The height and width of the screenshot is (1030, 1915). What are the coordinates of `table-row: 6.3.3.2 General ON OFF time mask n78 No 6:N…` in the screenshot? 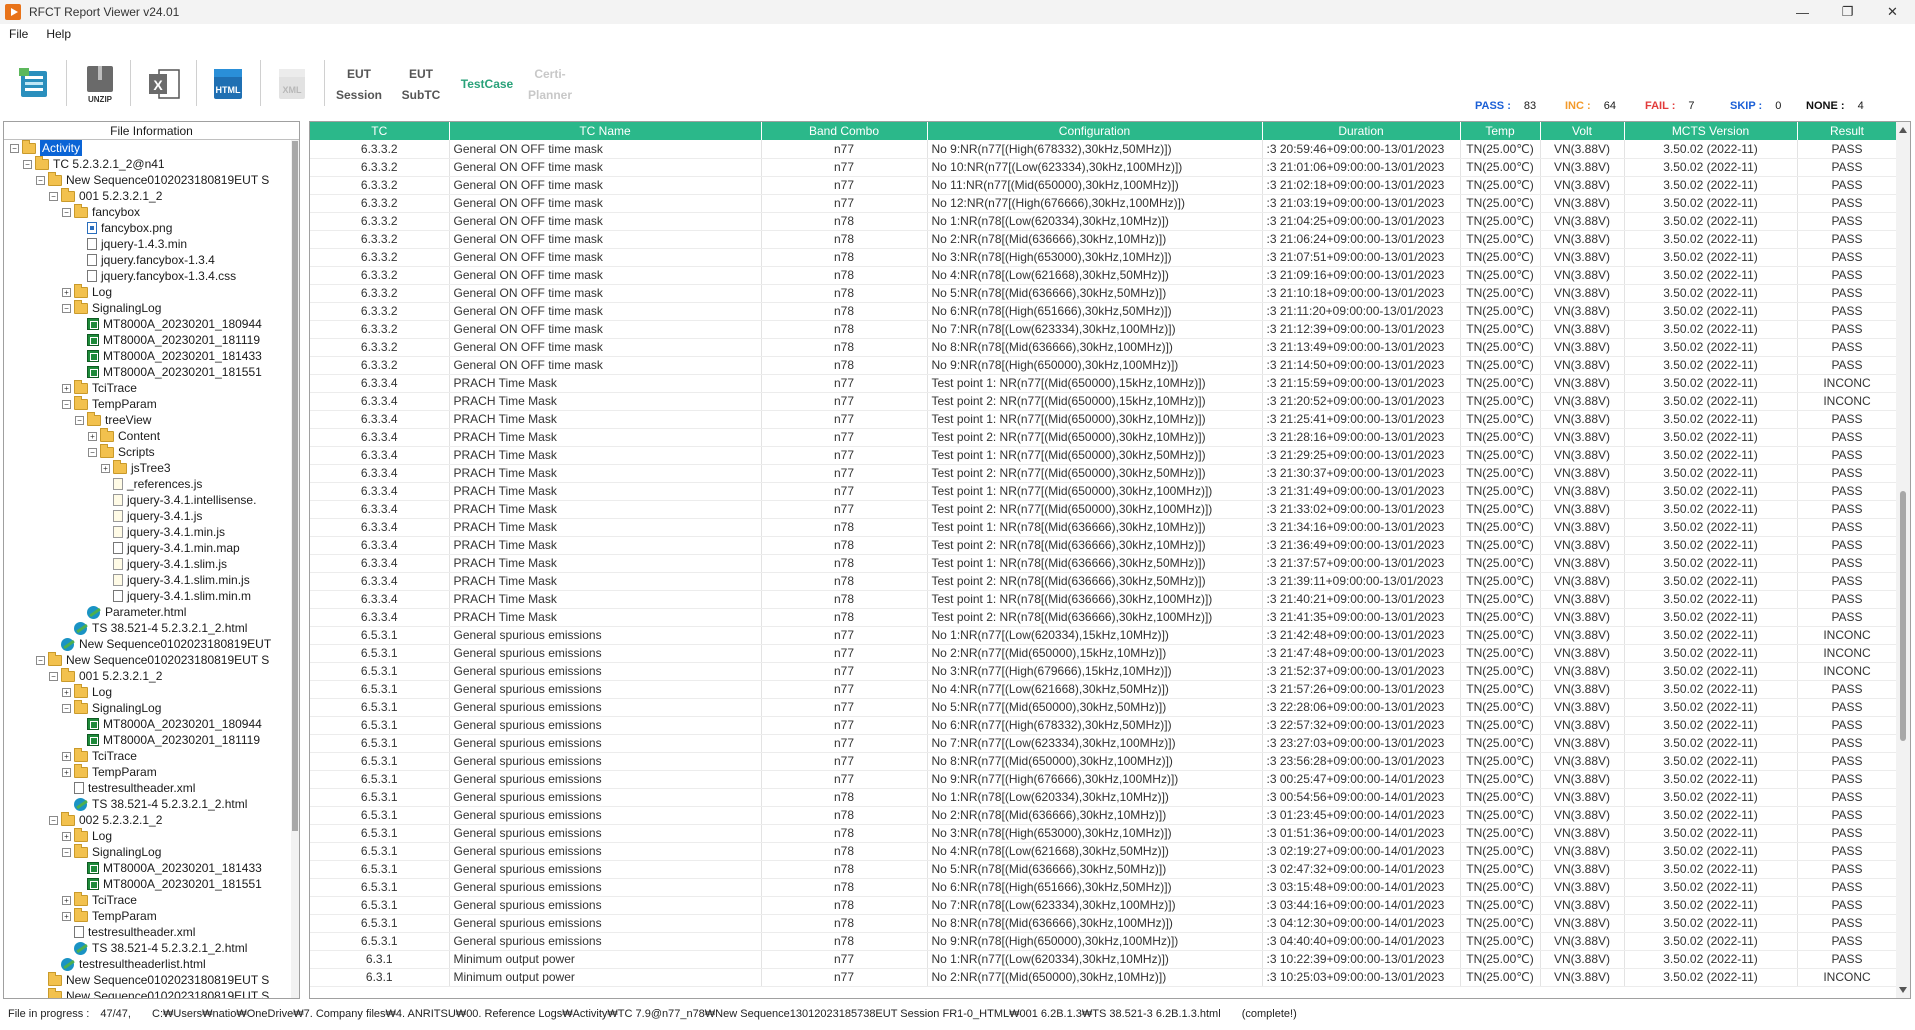 It's located at (1104, 311).